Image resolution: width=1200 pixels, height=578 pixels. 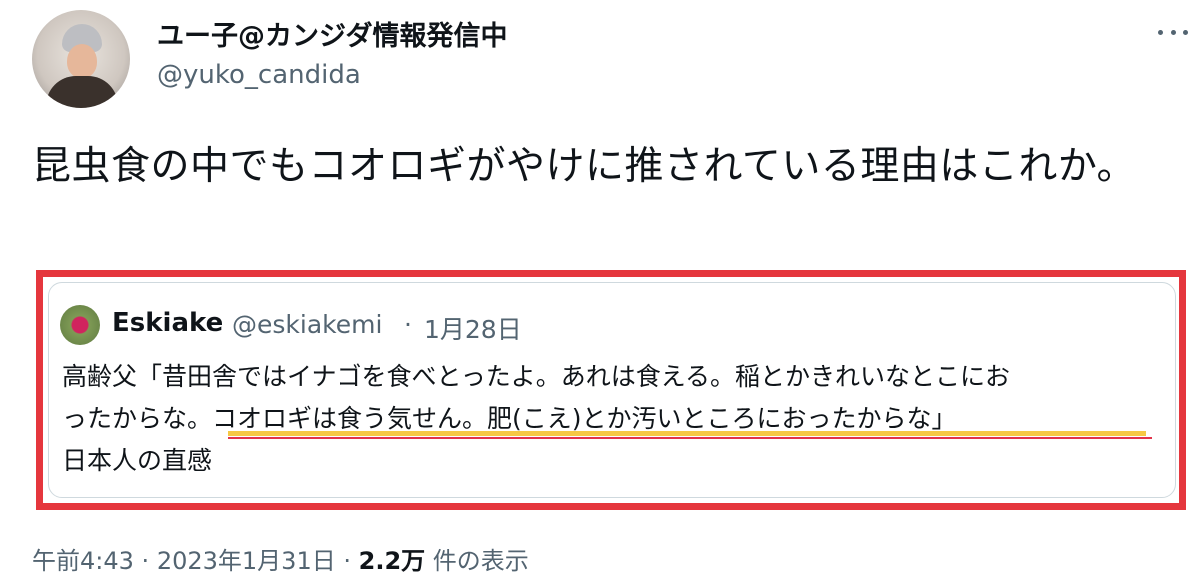 I want to click on author-handle: @yuko_candida, so click(x=259, y=75).